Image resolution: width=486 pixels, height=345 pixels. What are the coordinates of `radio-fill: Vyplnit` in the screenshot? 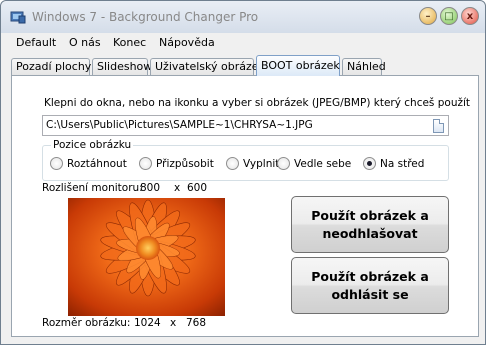 It's located at (252, 163).